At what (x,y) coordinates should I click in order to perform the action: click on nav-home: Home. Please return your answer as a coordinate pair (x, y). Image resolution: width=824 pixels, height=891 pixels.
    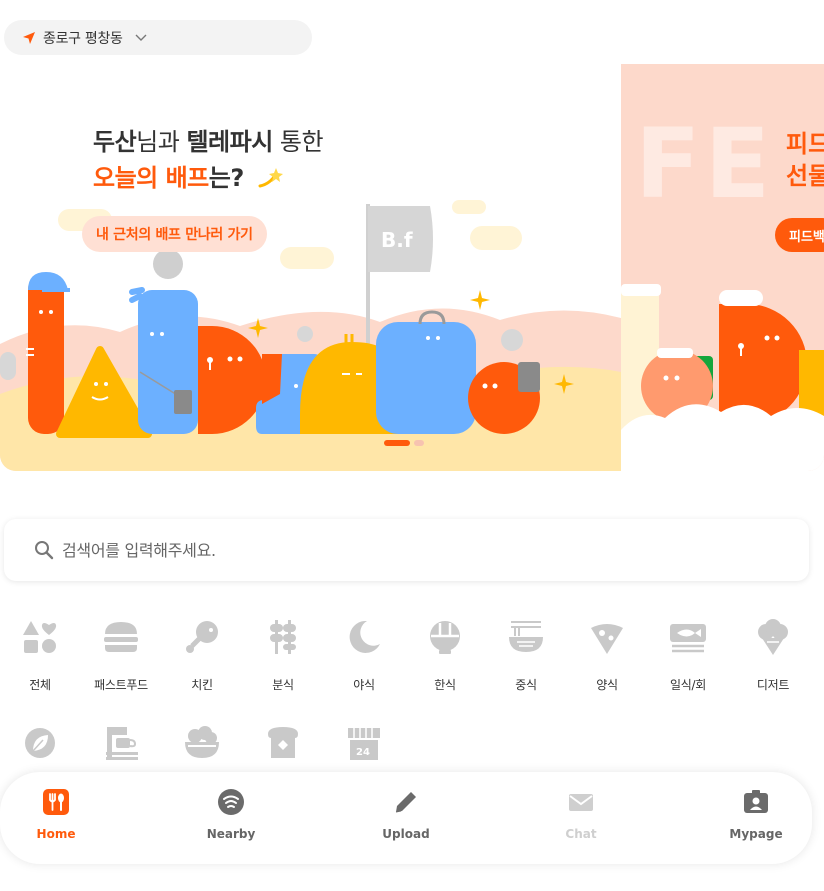
    Looking at the image, I should click on (56, 814).